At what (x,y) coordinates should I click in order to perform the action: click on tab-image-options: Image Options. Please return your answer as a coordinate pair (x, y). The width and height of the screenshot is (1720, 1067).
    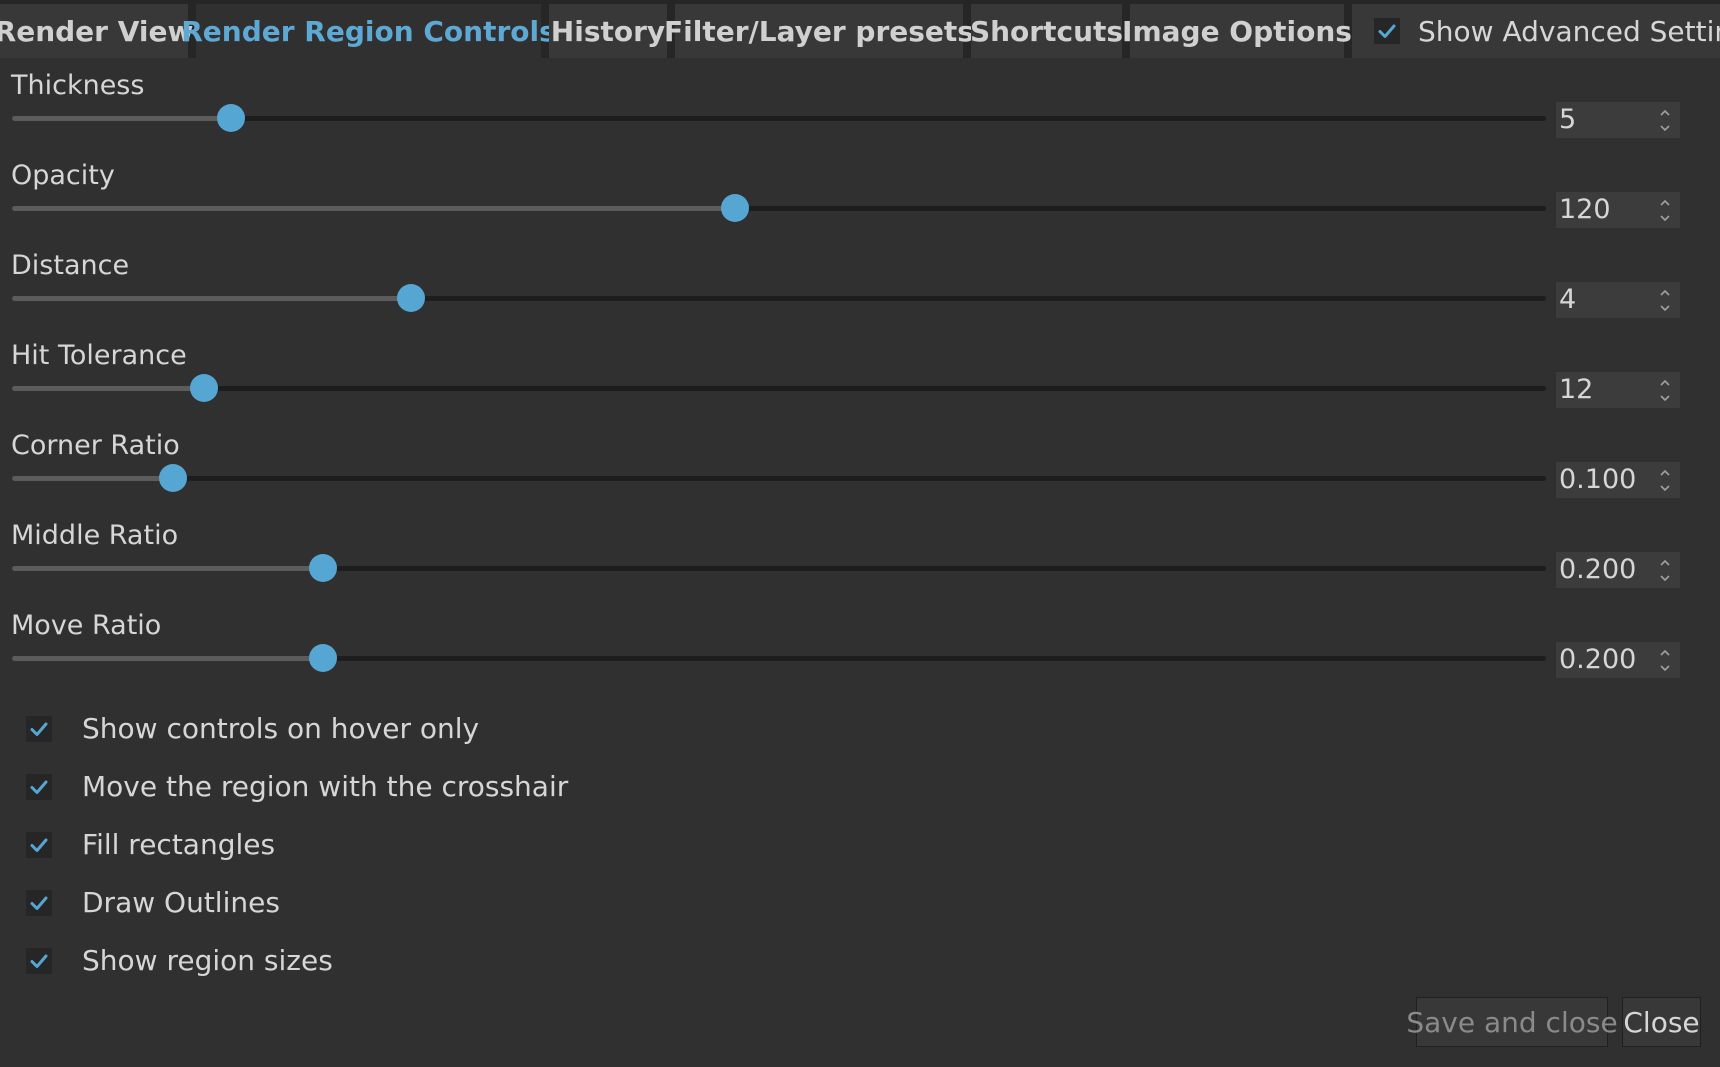
    Looking at the image, I should click on (1237, 31).